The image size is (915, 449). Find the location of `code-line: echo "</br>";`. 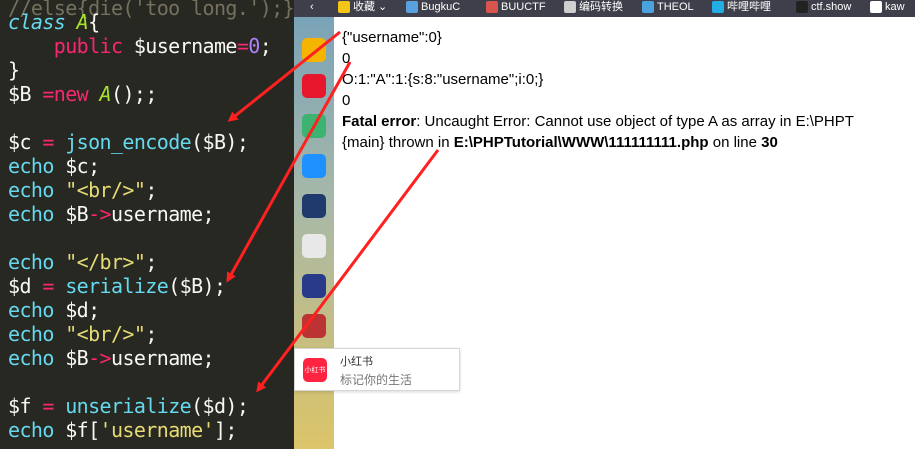

code-line: echo "</br>"; is located at coordinates (82, 262).